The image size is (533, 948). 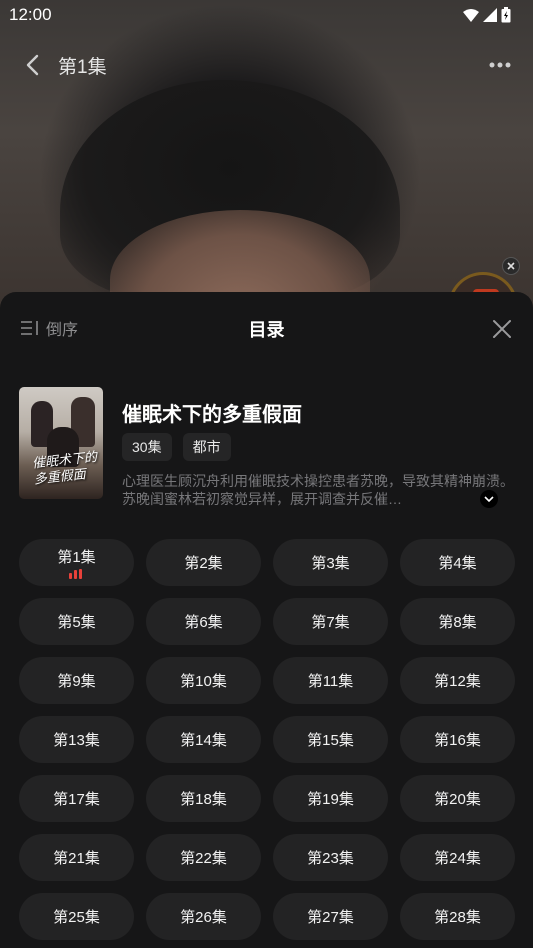 I want to click on wifi-icon, so click(x=471, y=15).